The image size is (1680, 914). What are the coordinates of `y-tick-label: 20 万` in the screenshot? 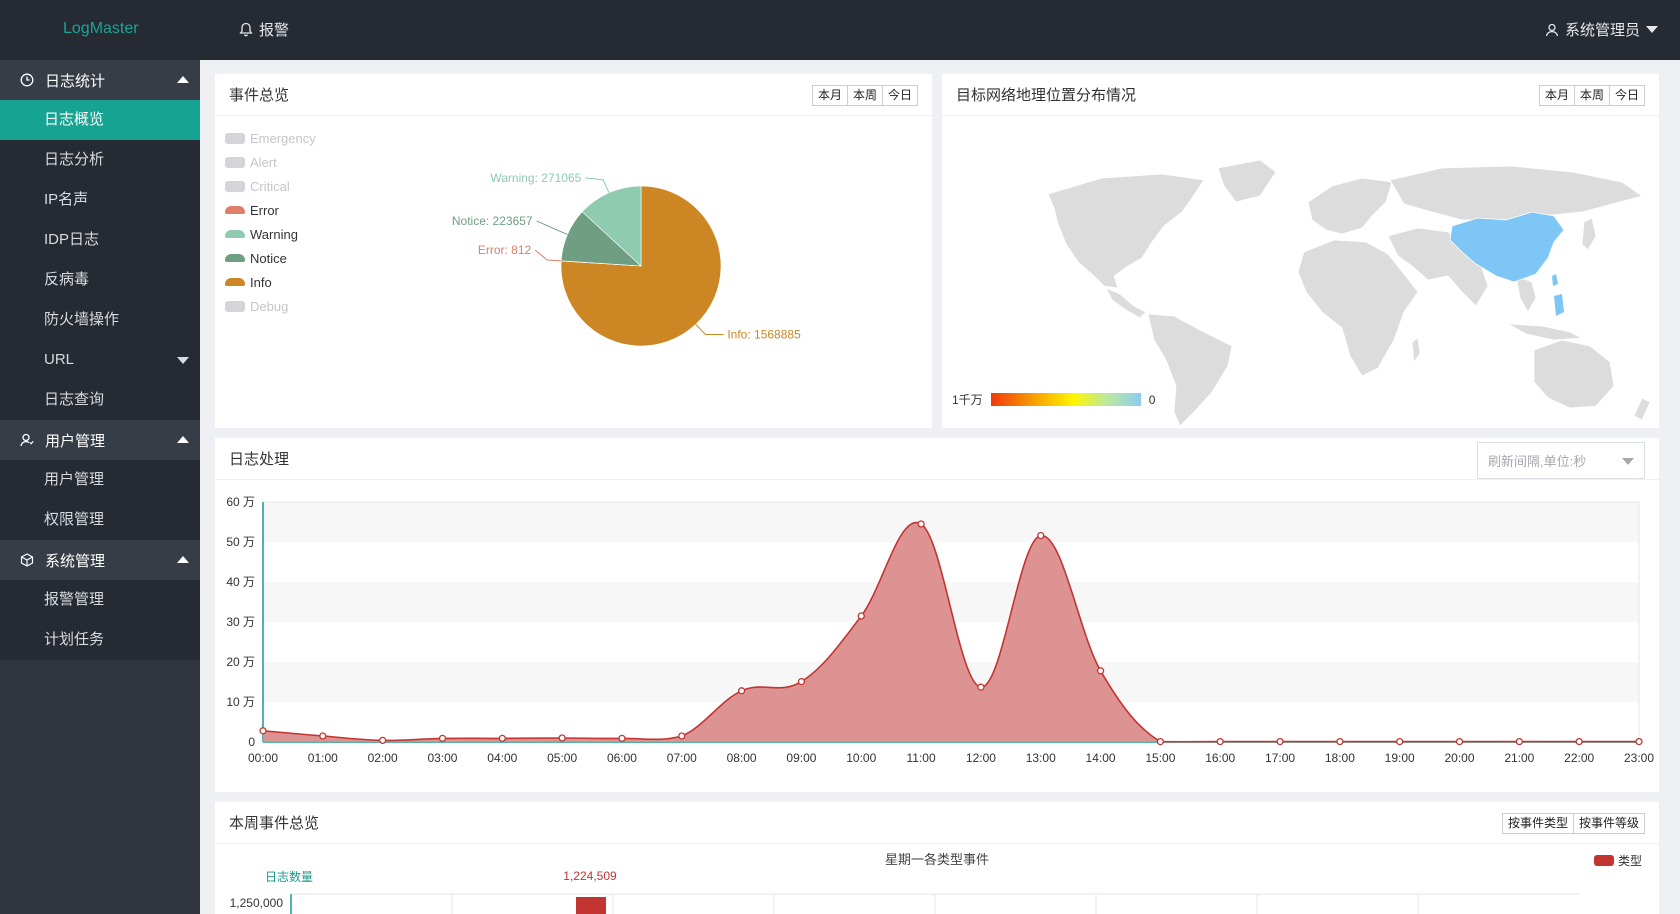 It's located at (240, 662).